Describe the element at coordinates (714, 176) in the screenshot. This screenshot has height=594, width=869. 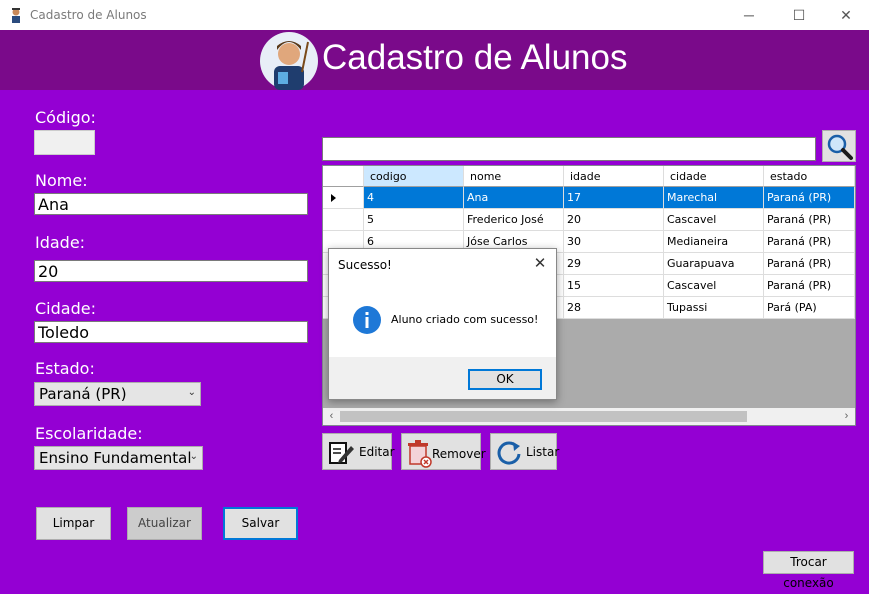
I see `column-header-cidade: cidade` at that location.